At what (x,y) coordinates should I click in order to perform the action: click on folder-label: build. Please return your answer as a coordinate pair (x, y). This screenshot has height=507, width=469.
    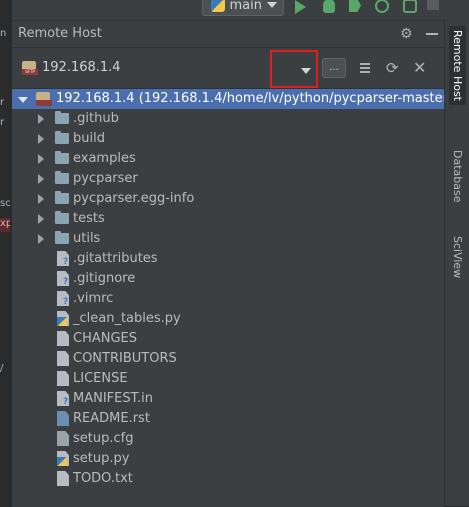
    Looking at the image, I should click on (89, 138).